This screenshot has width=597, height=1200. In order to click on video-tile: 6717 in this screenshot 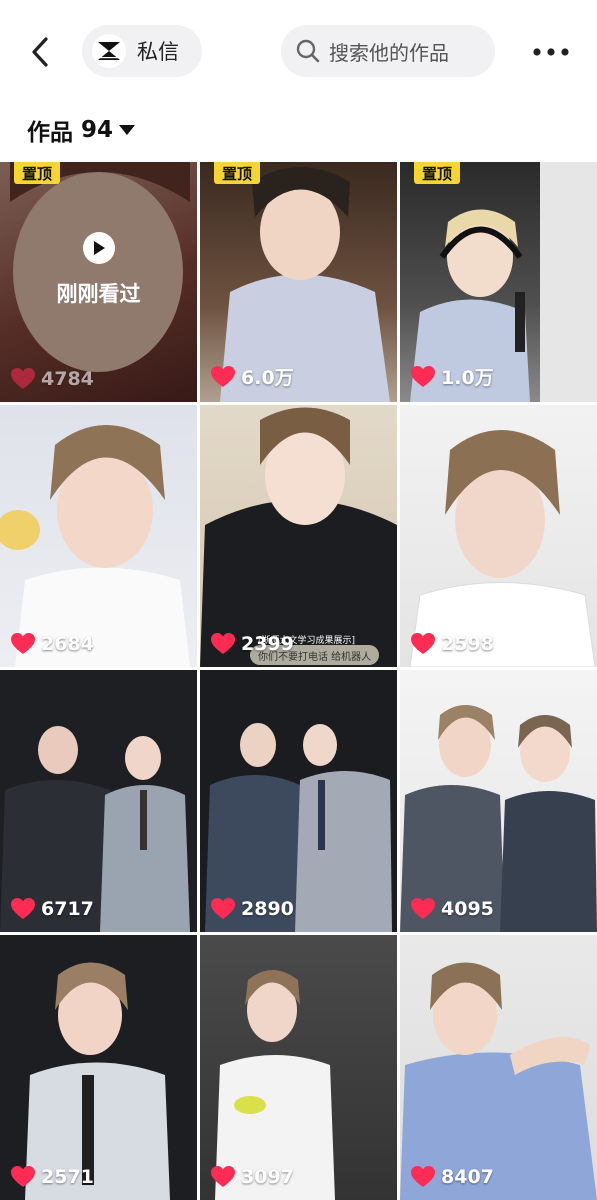, I will do `click(98, 801)`.